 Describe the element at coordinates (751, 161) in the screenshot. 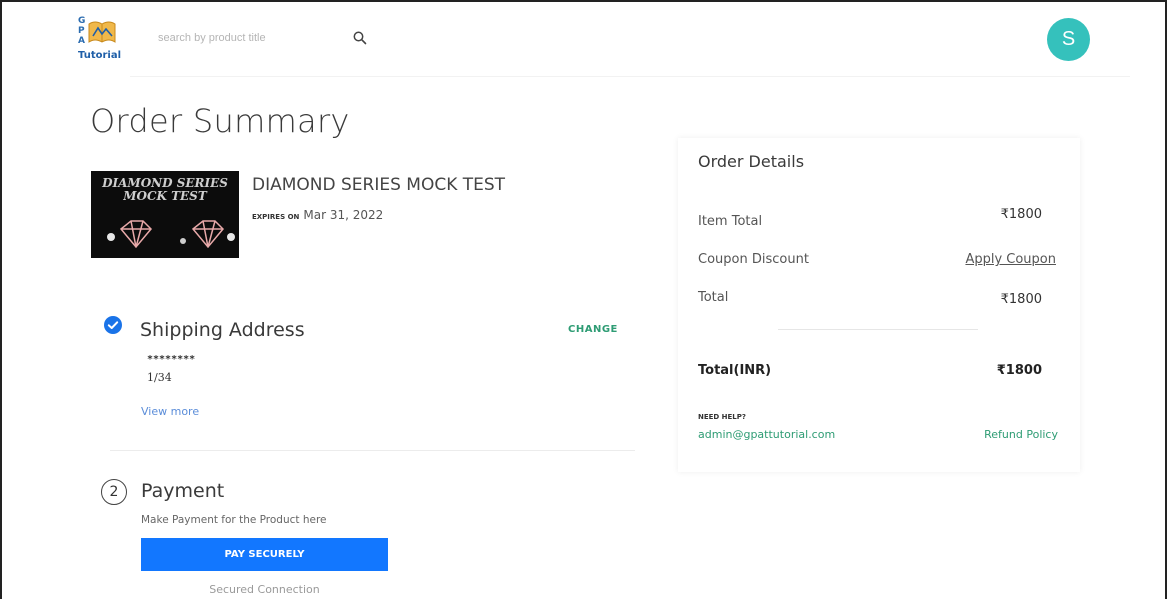

I see `order-details-title: Order Details` at that location.